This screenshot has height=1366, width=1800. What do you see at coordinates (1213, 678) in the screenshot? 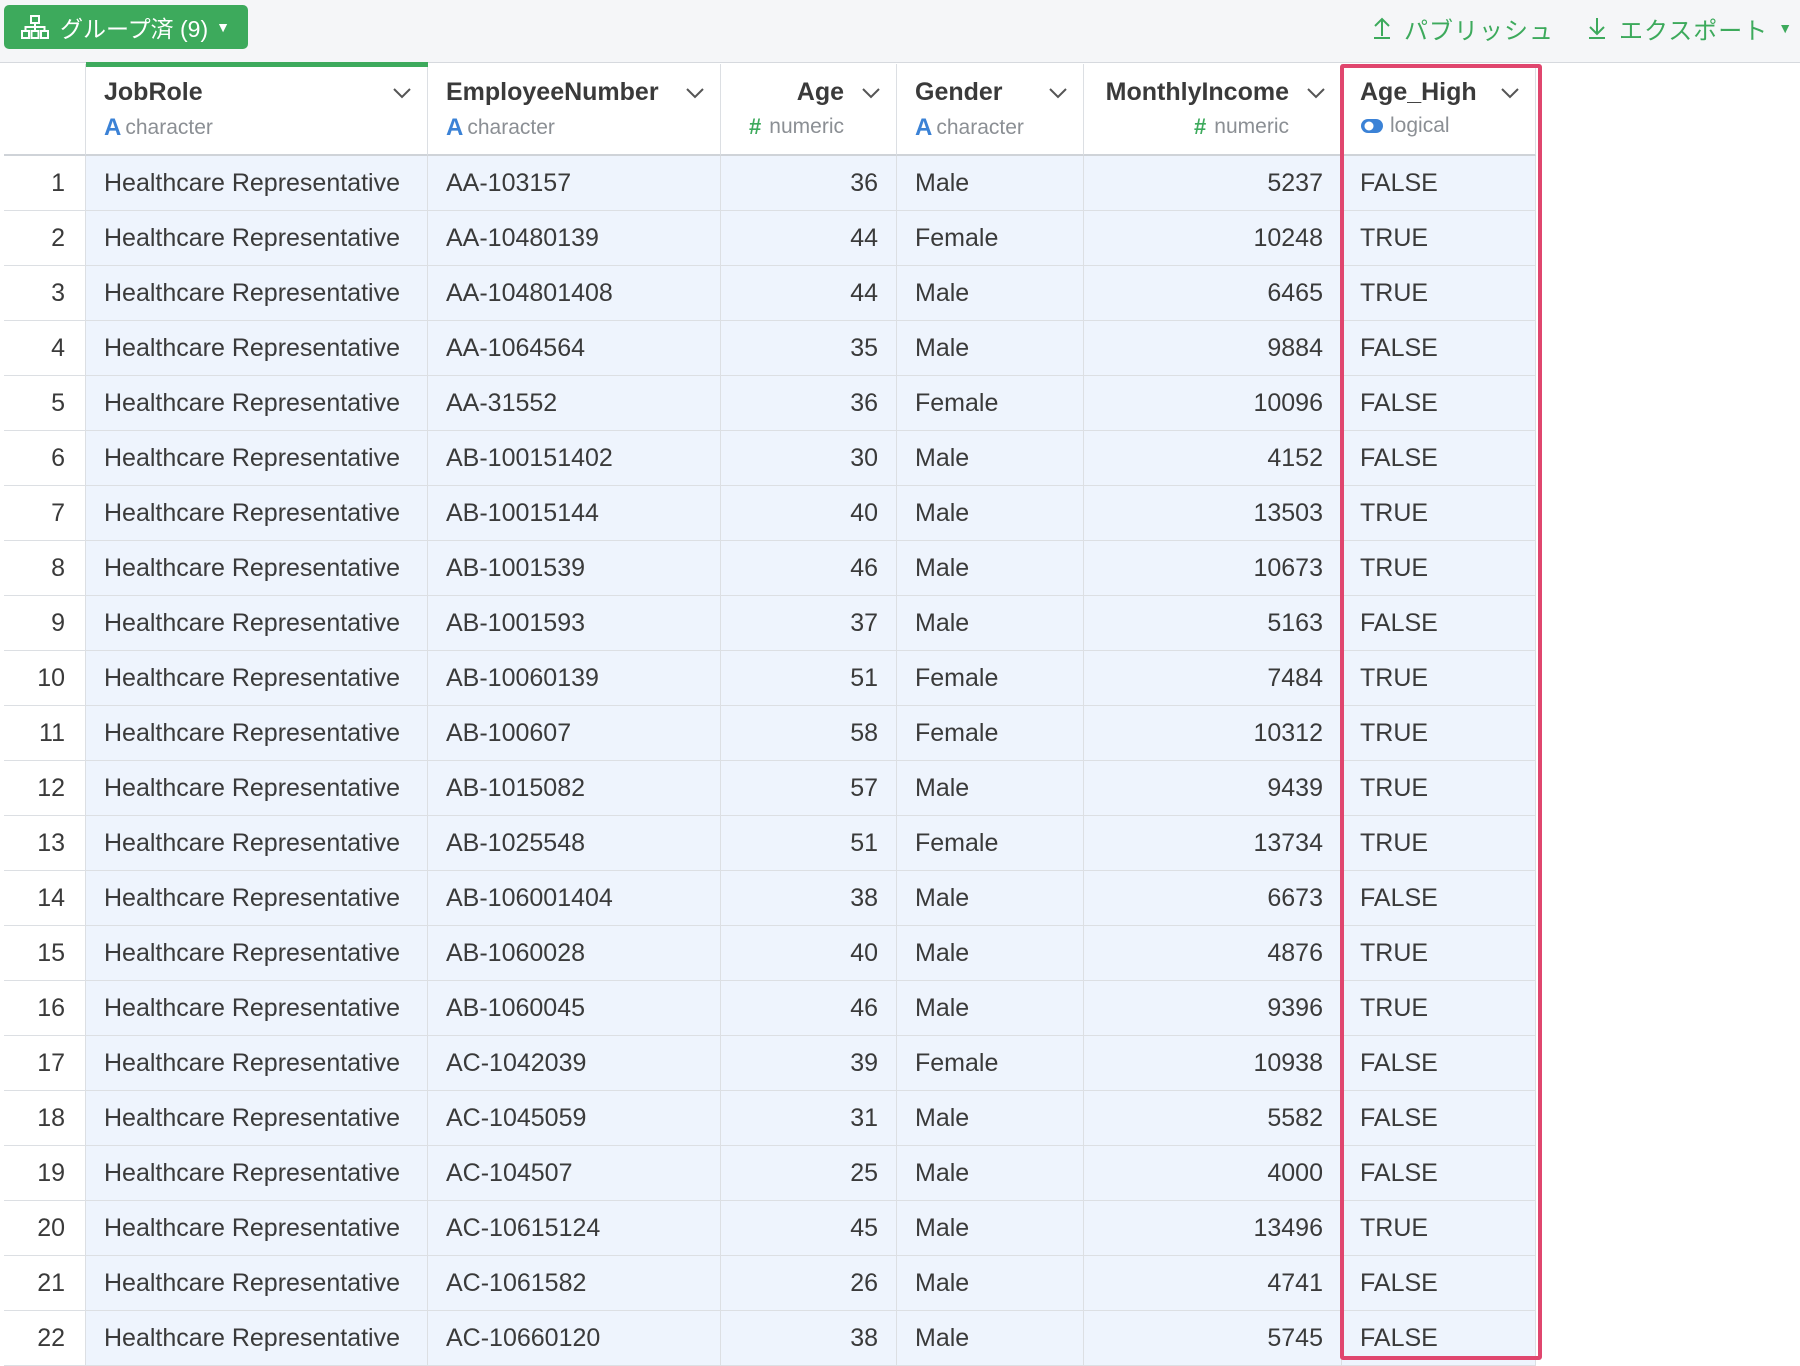
I see `cell-monthlyincome: 7484` at bounding box center [1213, 678].